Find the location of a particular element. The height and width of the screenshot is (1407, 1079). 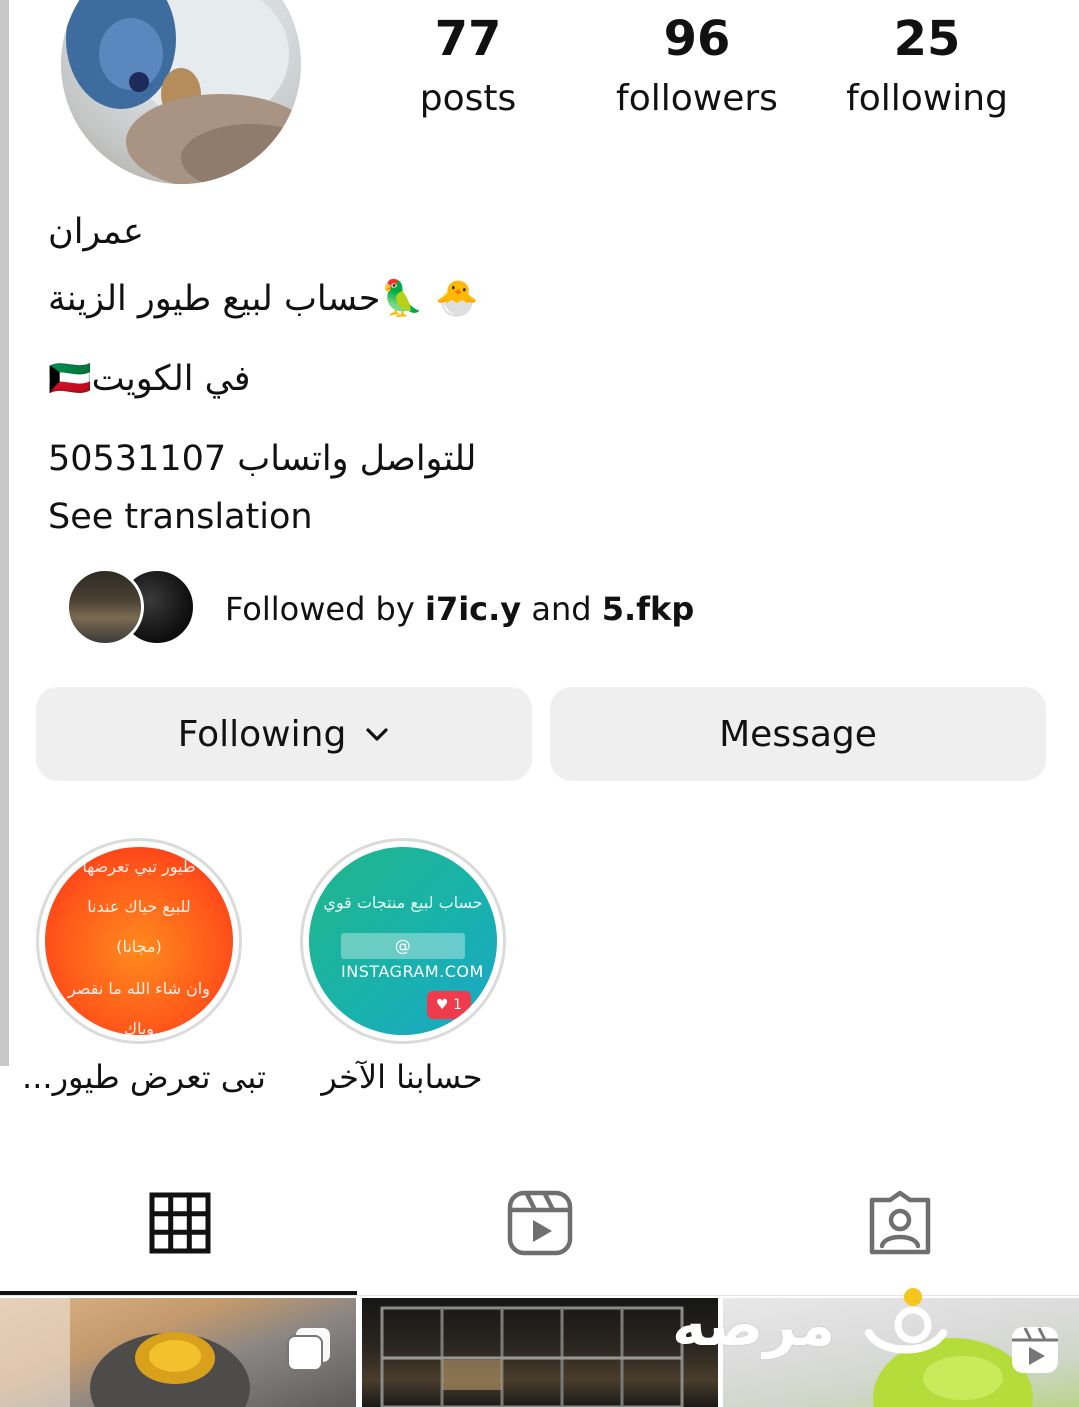

watermark-logo-icon is located at coordinates (906, 1325).